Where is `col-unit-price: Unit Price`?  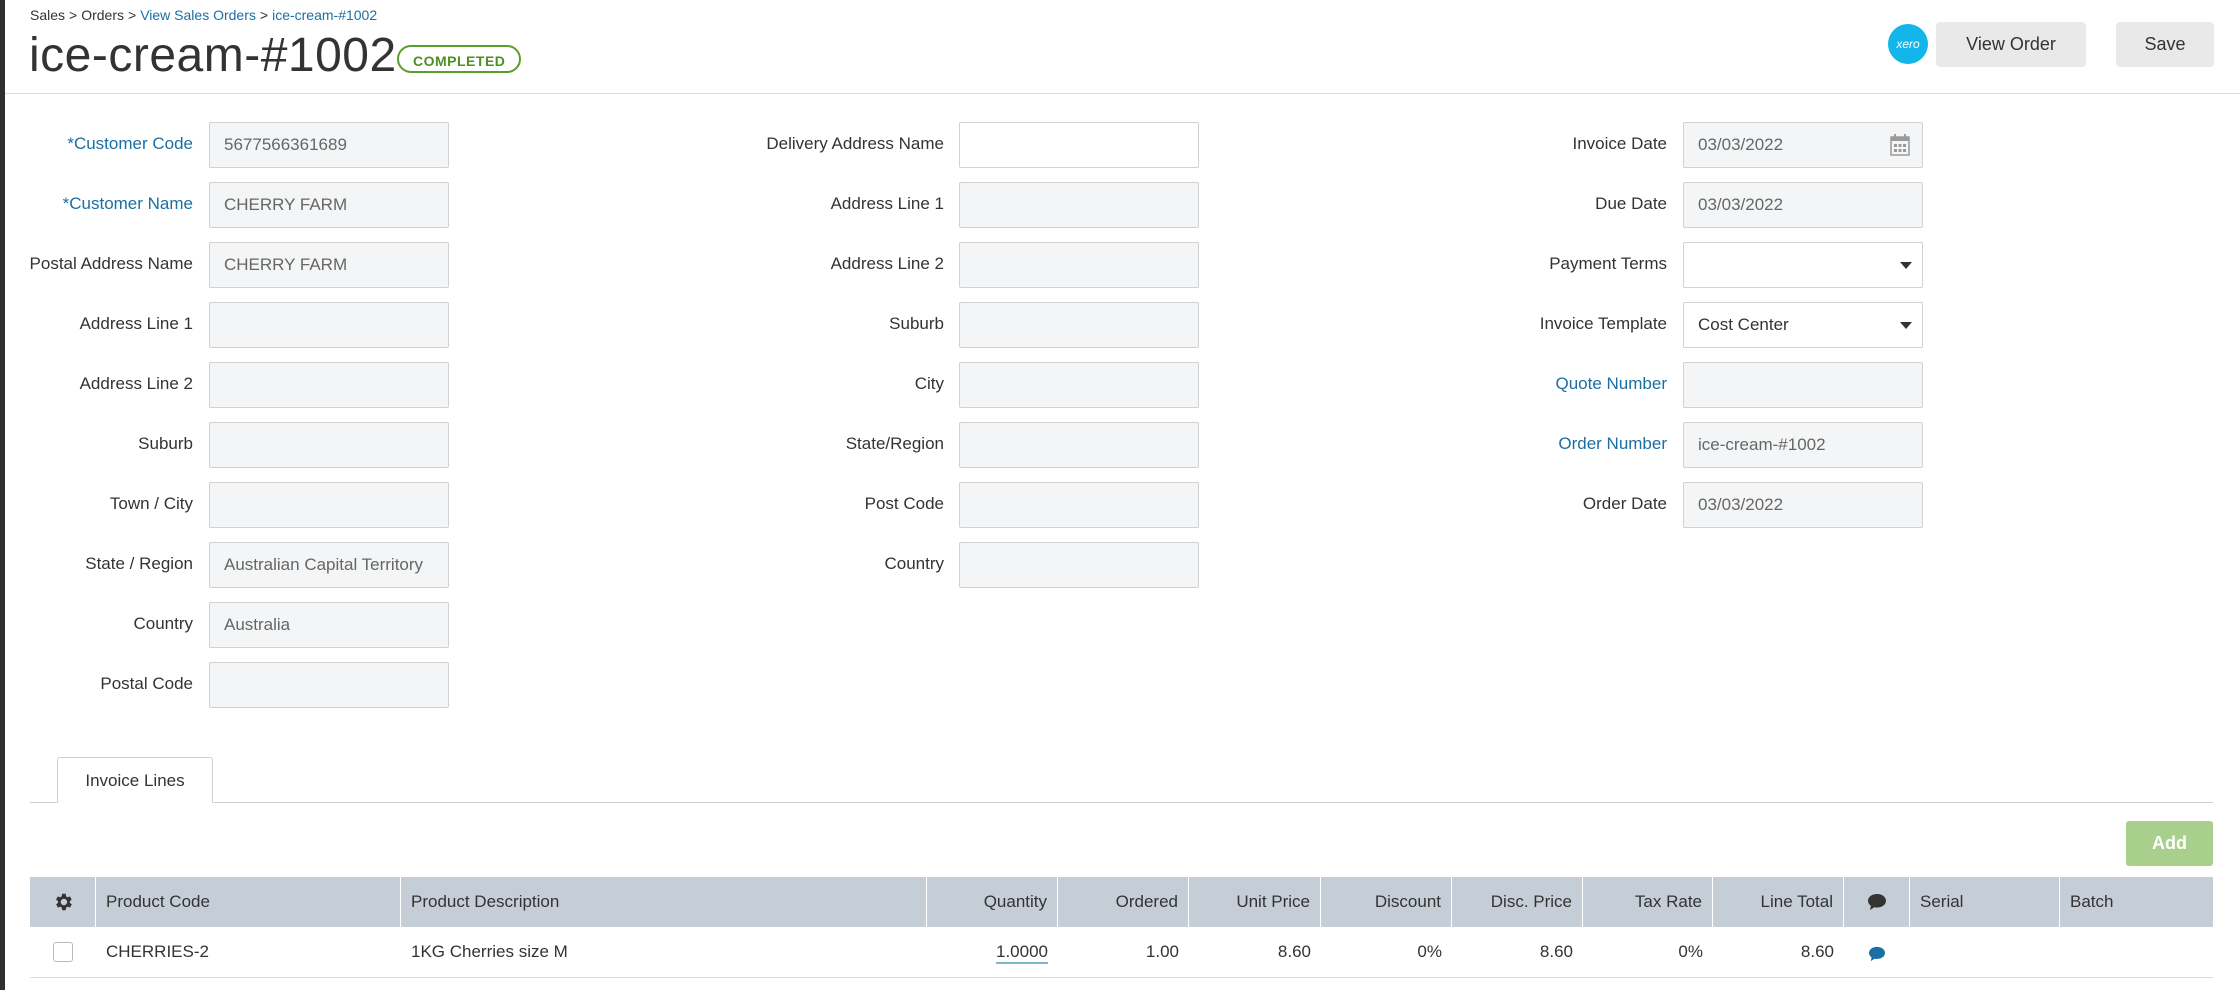 col-unit-price: Unit Price is located at coordinates (1255, 902).